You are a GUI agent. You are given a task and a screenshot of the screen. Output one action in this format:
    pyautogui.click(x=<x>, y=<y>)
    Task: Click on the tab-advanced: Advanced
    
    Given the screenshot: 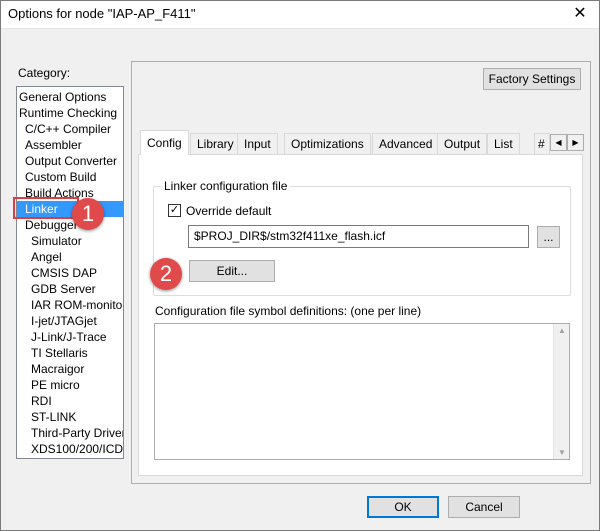 What is the action you would take?
    pyautogui.click(x=406, y=143)
    